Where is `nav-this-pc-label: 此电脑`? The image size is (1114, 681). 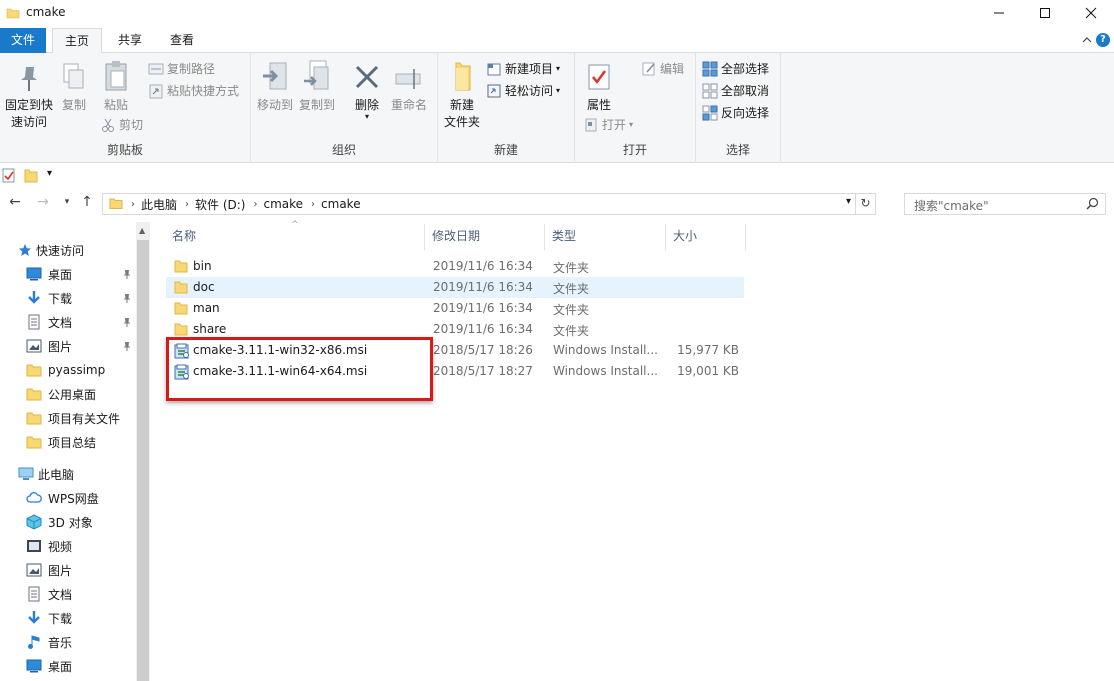
nav-this-pc-label: 此电脑 is located at coordinates (56, 474).